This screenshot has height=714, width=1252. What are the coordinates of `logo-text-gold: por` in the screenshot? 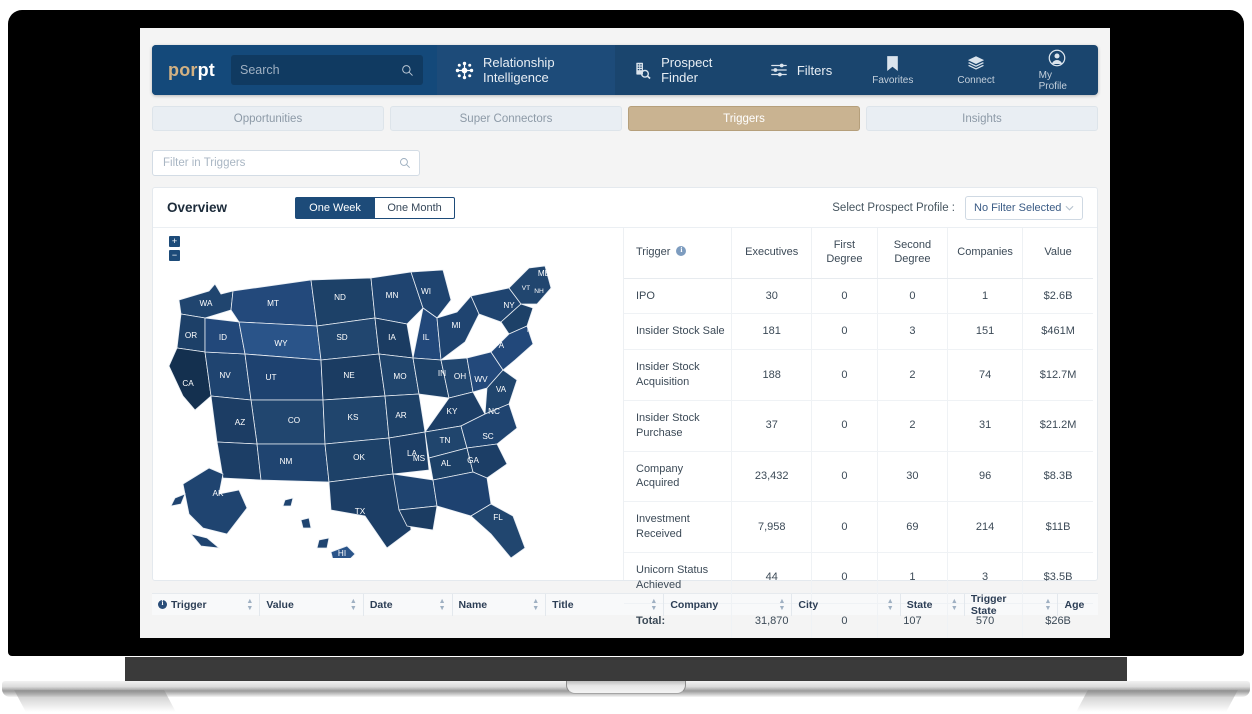 It's located at (183, 69).